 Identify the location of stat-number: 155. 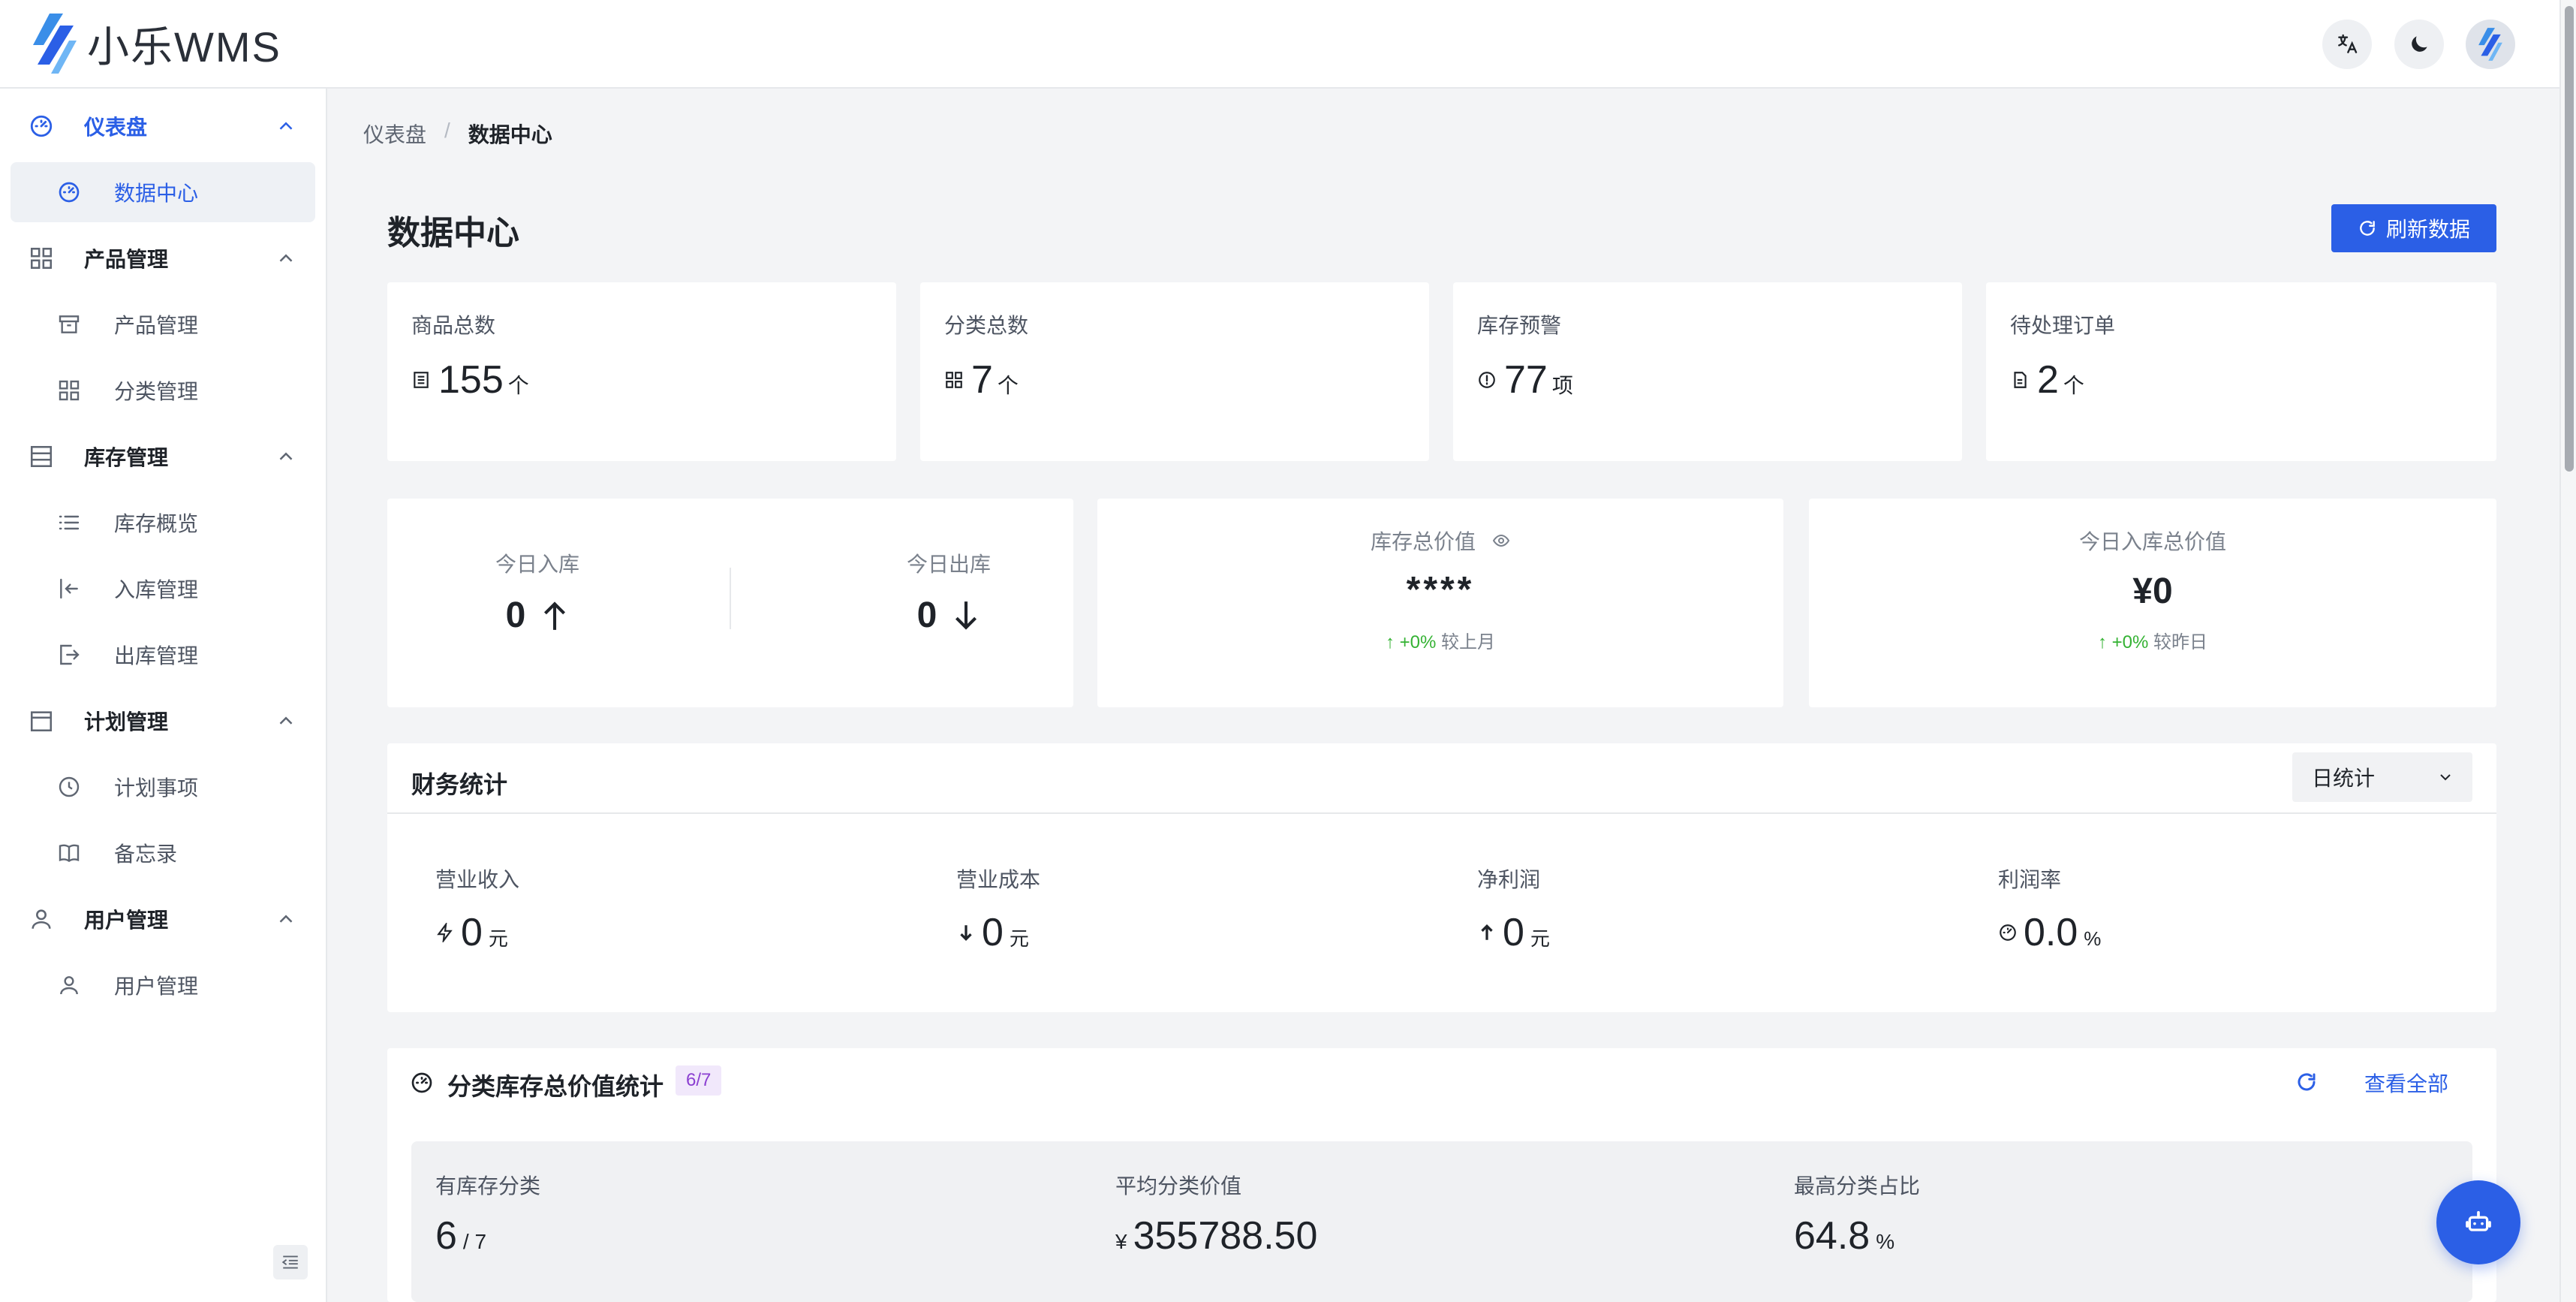
(471, 380).